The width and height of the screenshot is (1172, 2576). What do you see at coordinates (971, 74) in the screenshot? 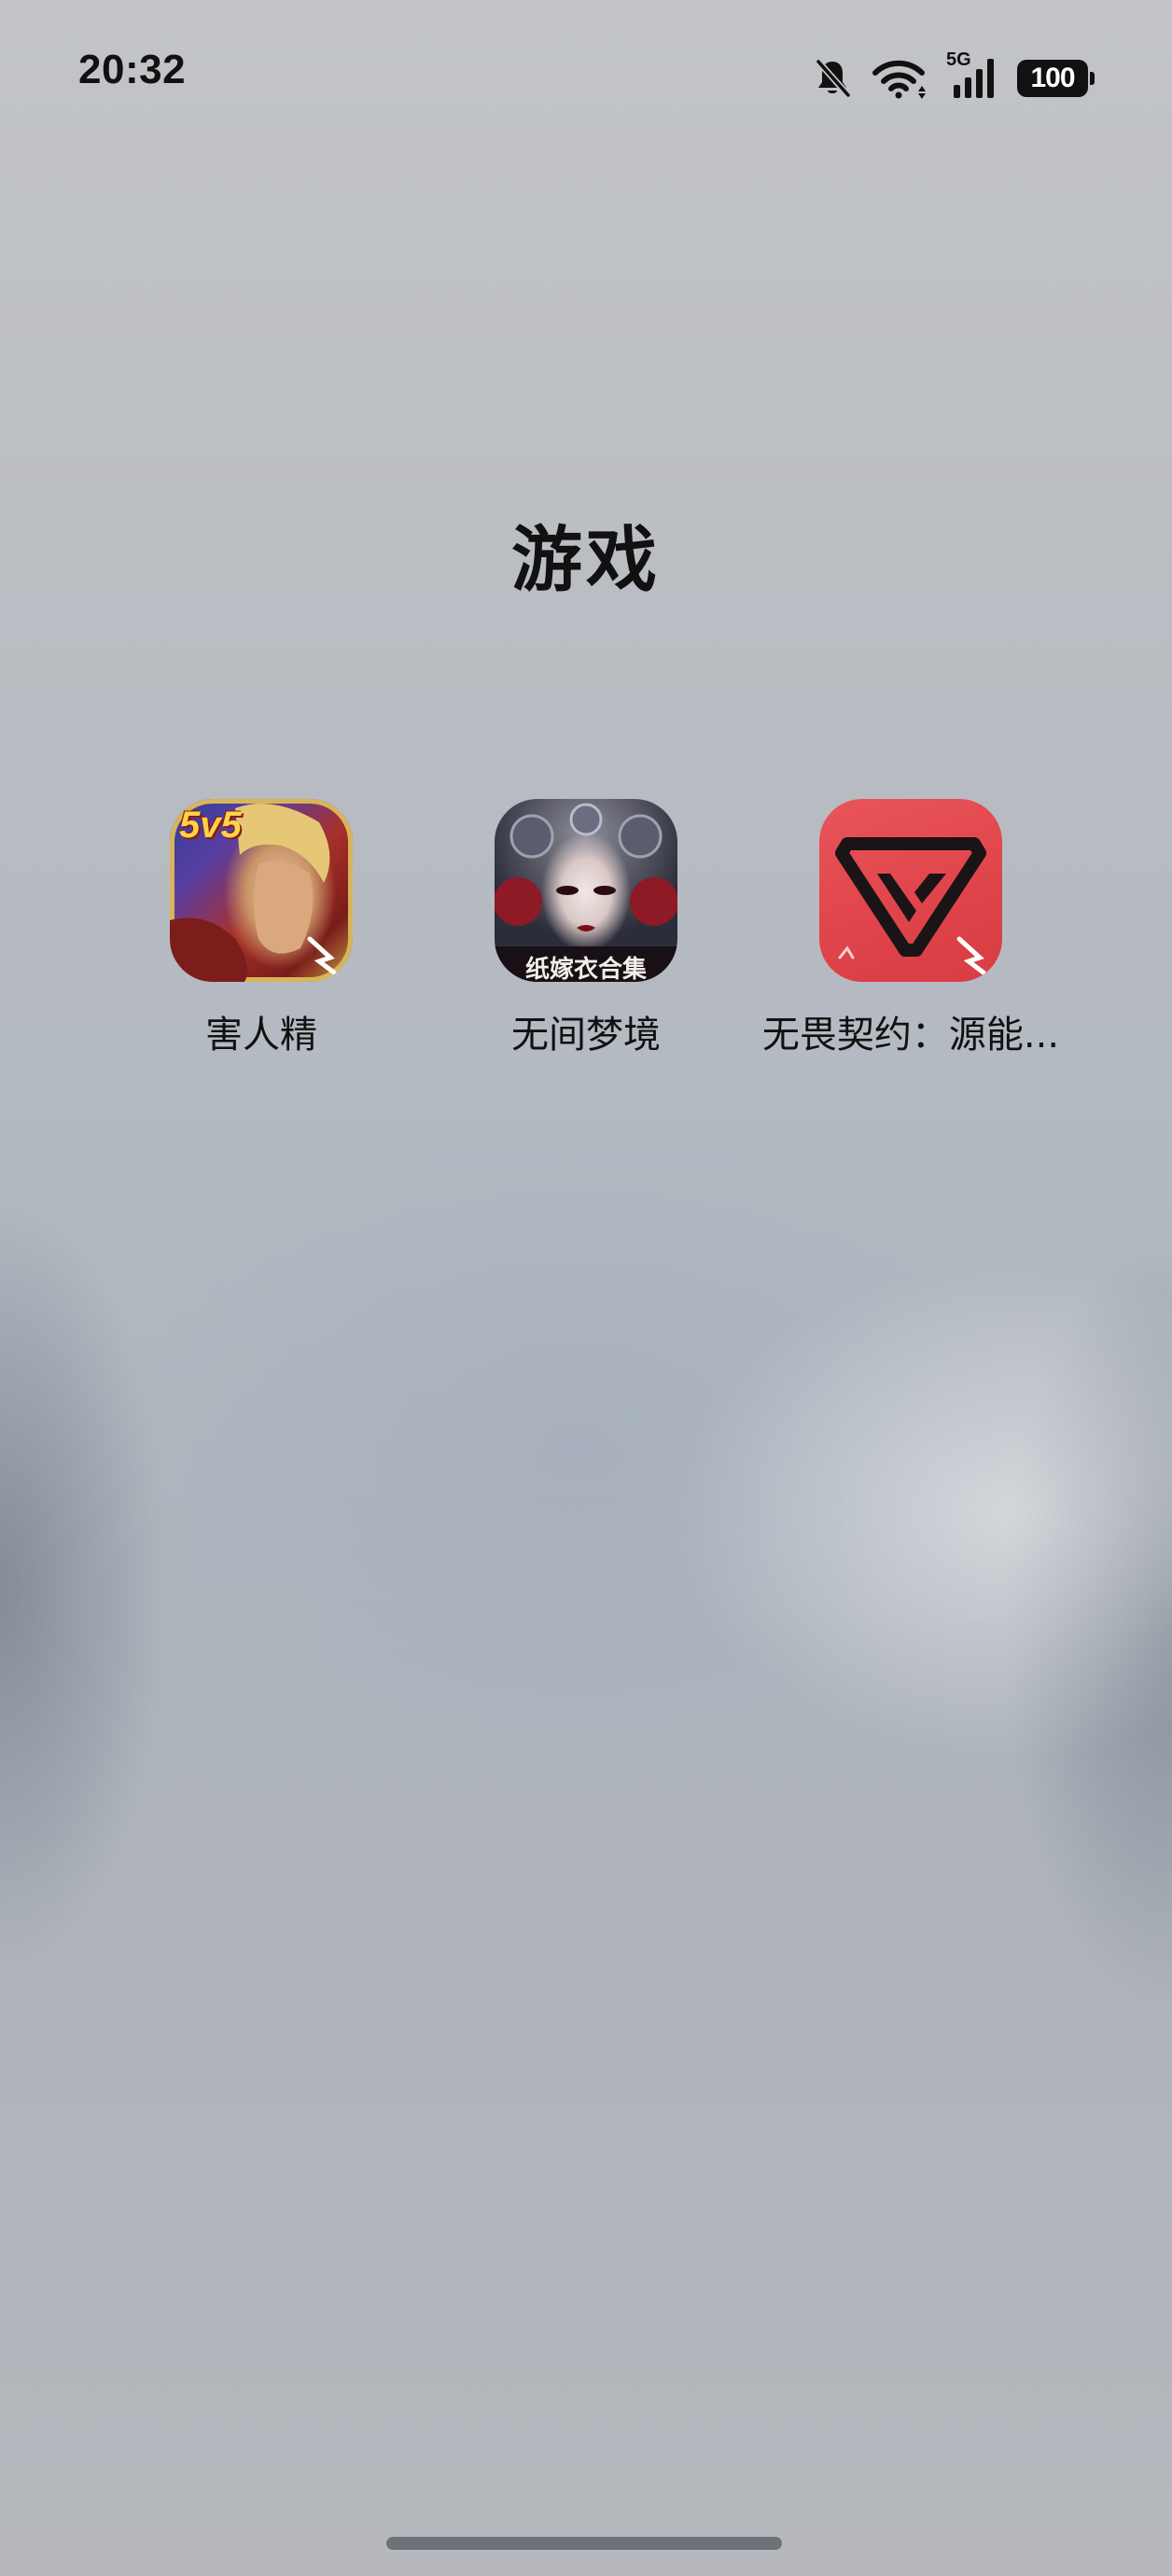
I see `cellular-5g-icon: 5G` at bounding box center [971, 74].